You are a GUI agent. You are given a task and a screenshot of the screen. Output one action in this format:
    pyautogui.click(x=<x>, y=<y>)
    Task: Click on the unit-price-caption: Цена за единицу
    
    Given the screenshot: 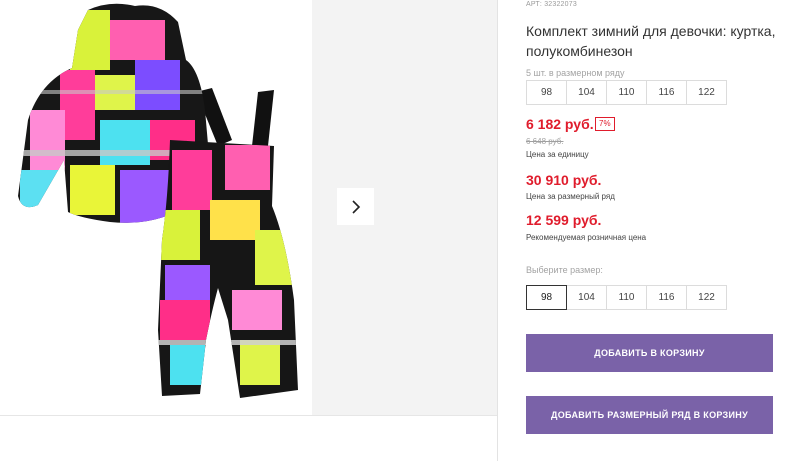 What is the action you would take?
    pyautogui.click(x=557, y=154)
    